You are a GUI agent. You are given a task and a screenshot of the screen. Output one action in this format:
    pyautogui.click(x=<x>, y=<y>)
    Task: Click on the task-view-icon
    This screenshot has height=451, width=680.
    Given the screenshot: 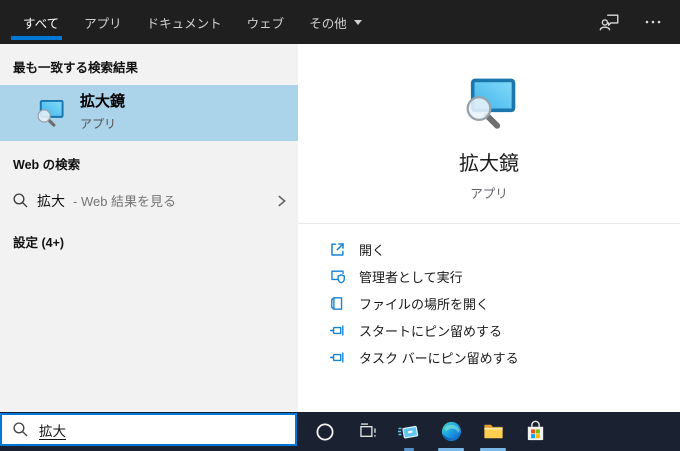 What is the action you would take?
    pyautogui.click(x=367, y=430)
    